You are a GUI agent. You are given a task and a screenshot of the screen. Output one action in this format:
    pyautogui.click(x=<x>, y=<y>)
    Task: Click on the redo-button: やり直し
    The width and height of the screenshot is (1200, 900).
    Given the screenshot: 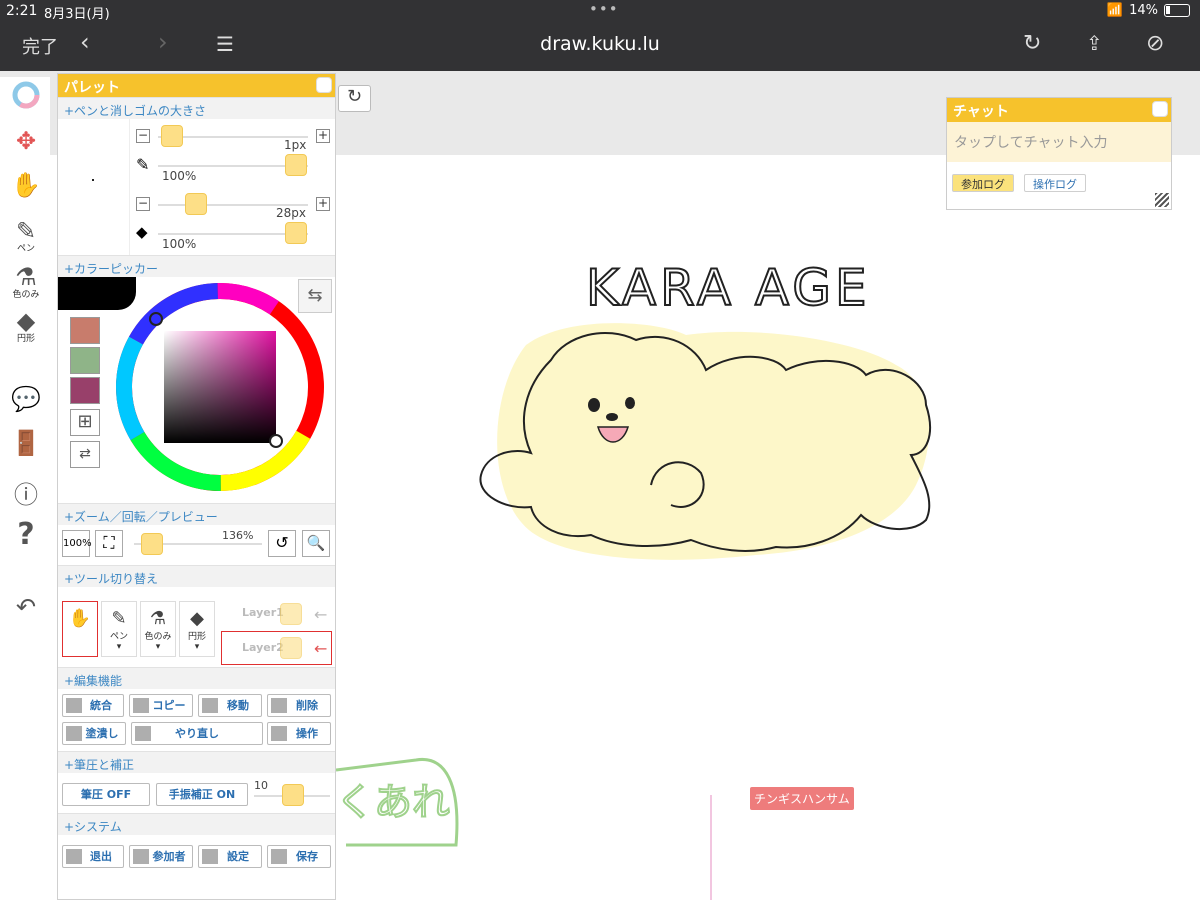 What is the action you would take?
    pyautogui.click(x=197, y=733)
    